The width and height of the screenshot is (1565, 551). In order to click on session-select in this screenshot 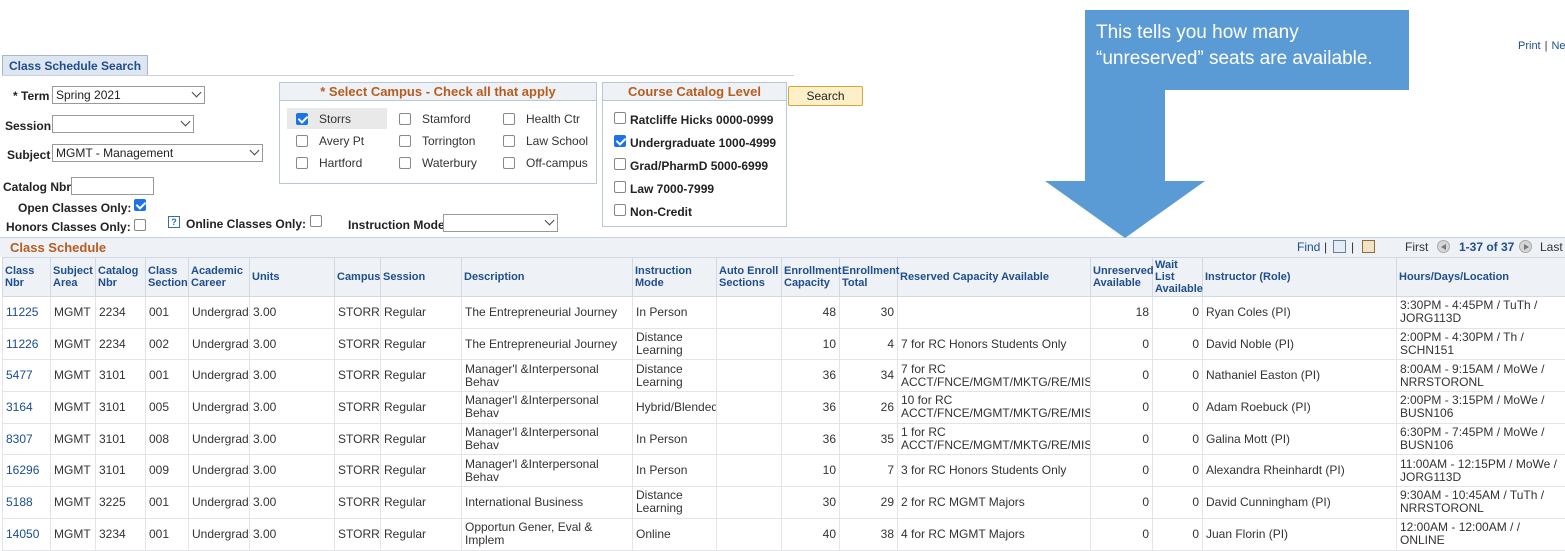, I will do `click(123, 124)`.